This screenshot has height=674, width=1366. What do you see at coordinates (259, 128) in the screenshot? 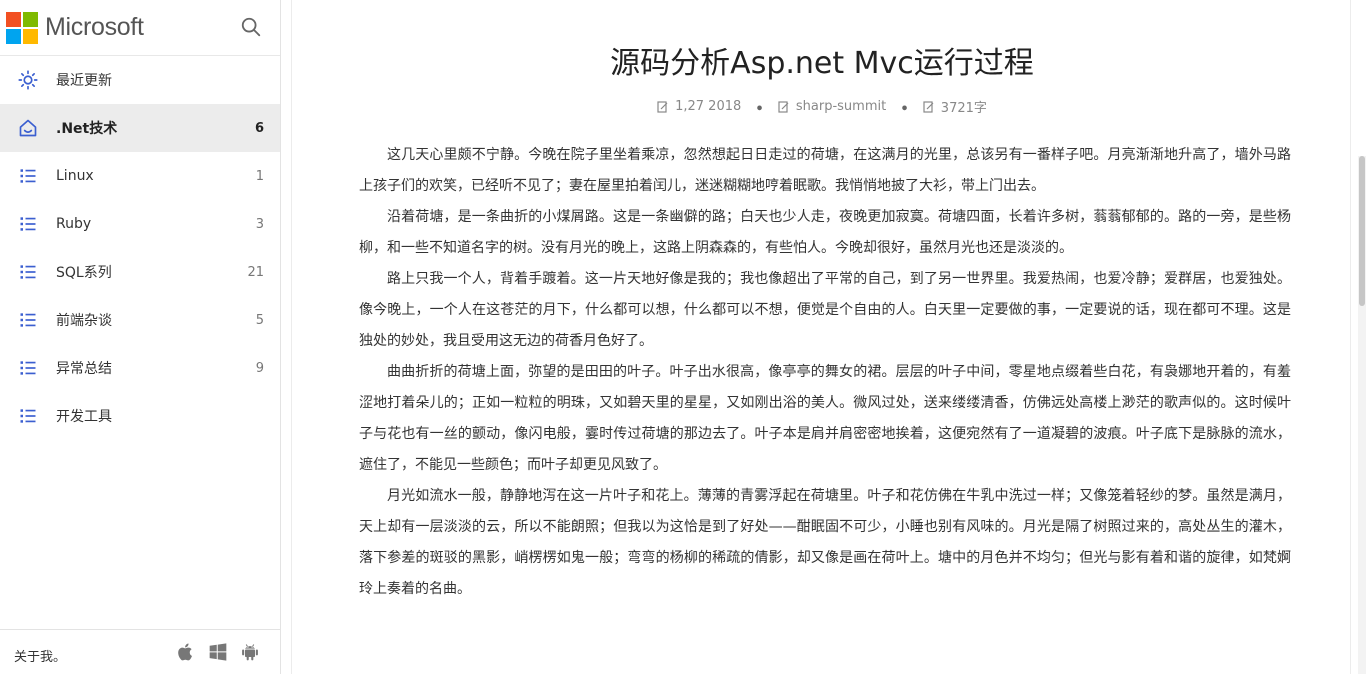
I see `sidebar-item-count: 6` at bounding box center [259, 128].